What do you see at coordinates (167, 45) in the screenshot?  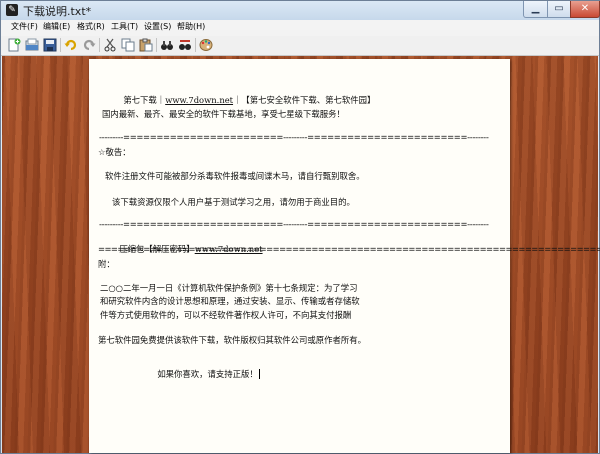 I see `find-icon` at bounding box center [167, 45].